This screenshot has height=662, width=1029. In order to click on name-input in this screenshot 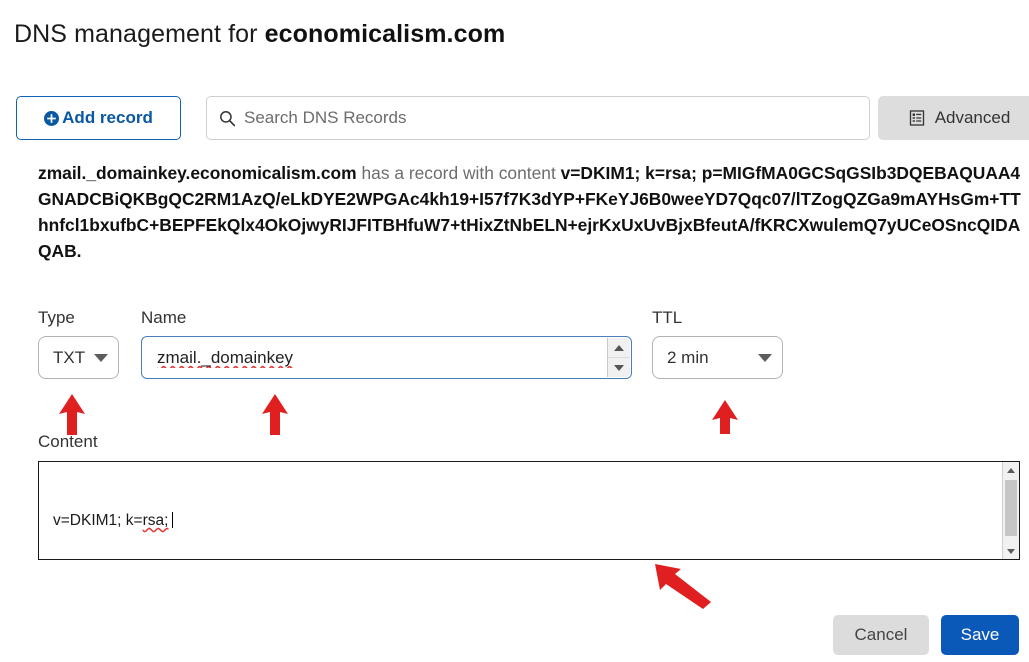, I will do `click(364, 357)`.